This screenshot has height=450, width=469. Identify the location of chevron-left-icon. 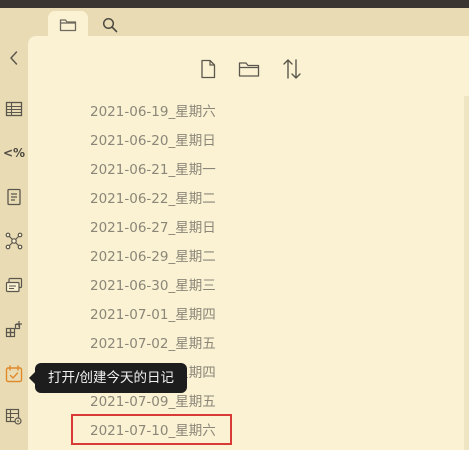
(14, 58).